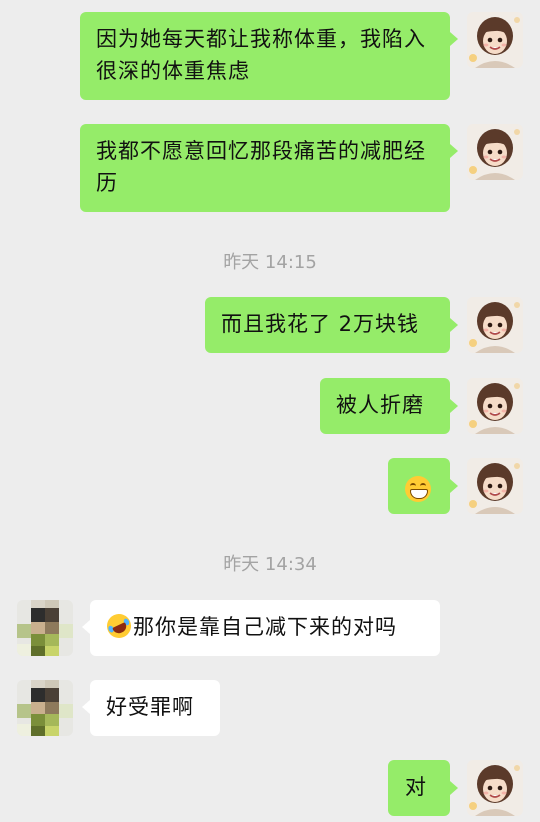  What do you see at coordinates (320, 324) in the screenshot?
I see `message-text: 而且我花了 2万块钱` at bounding box center [320, 324].